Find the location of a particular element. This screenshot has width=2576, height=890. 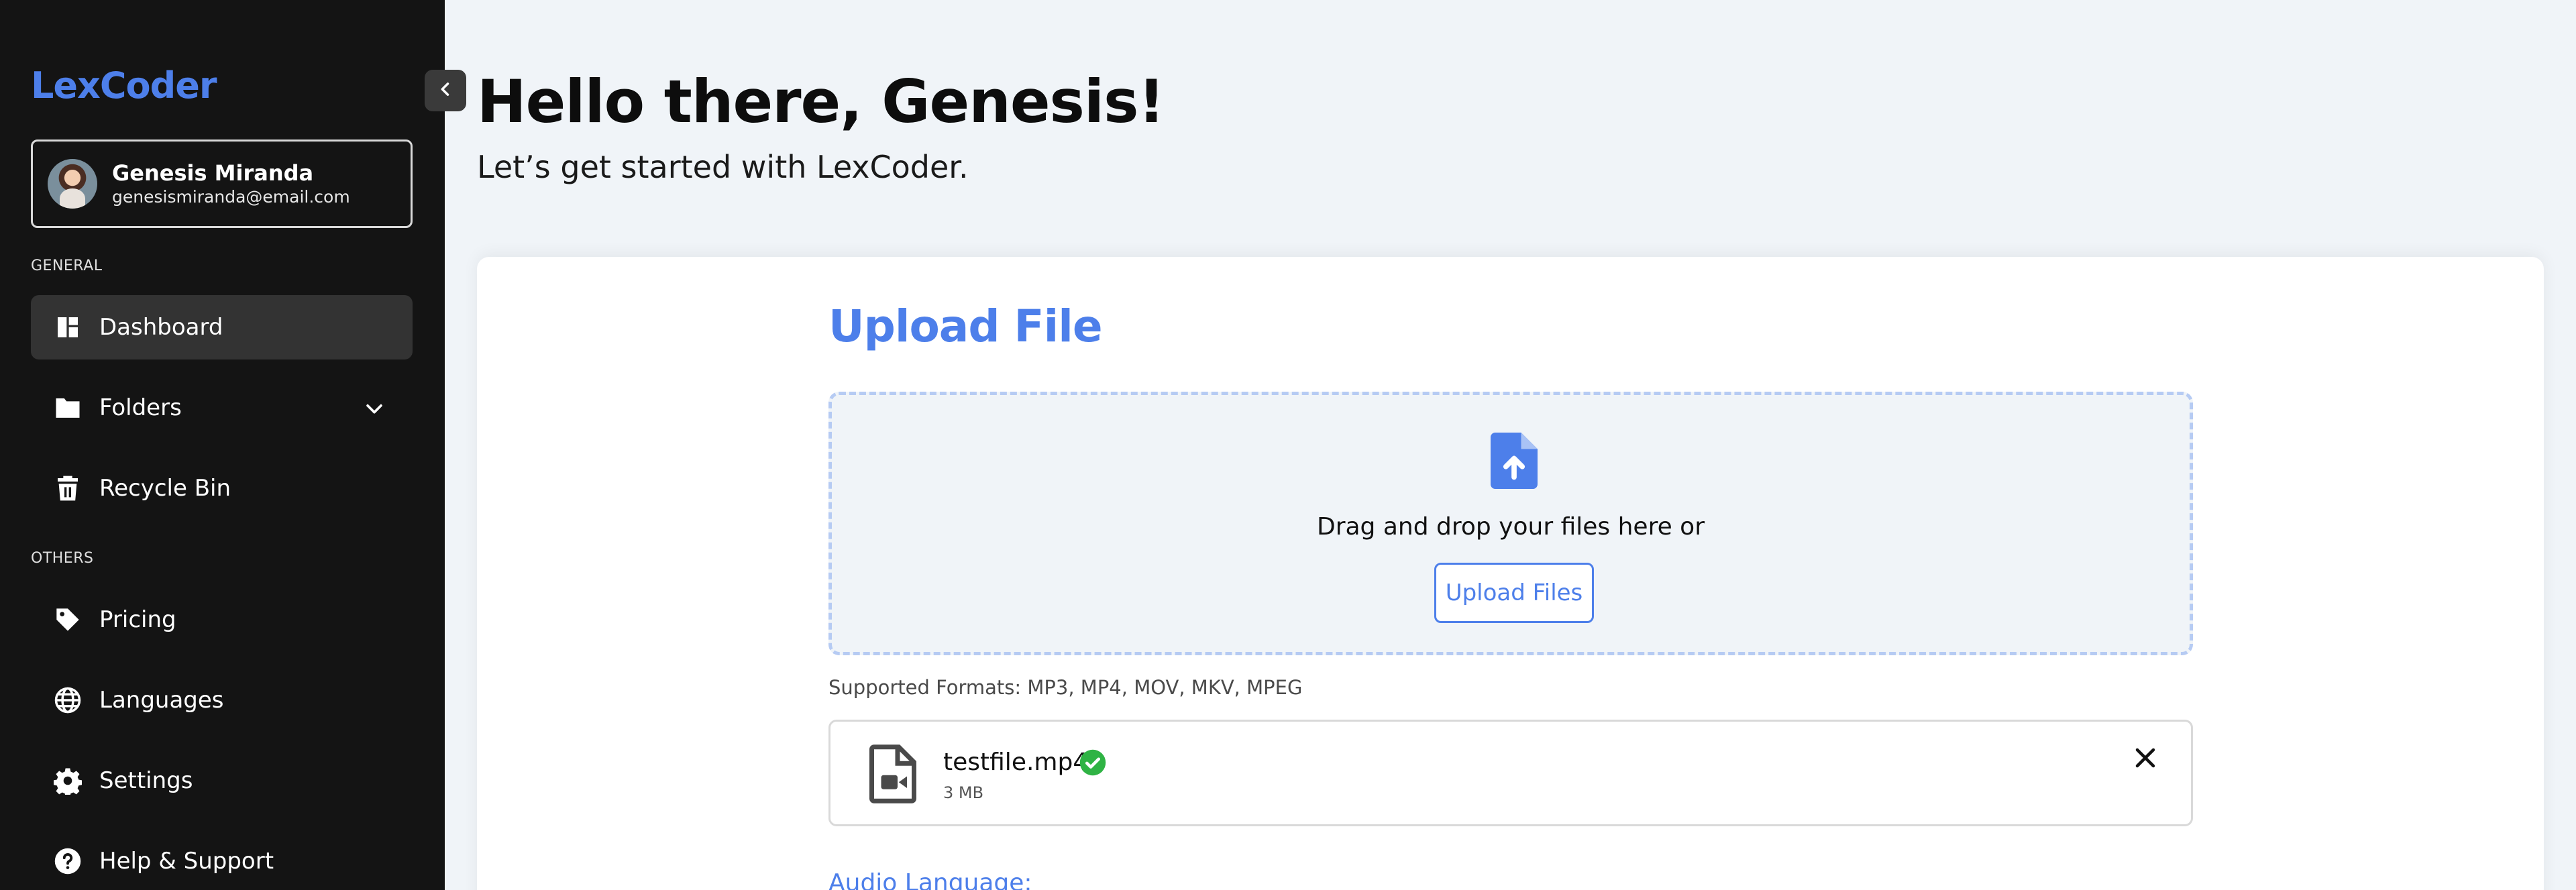

trash-icon is located at coordinates (68, 488).